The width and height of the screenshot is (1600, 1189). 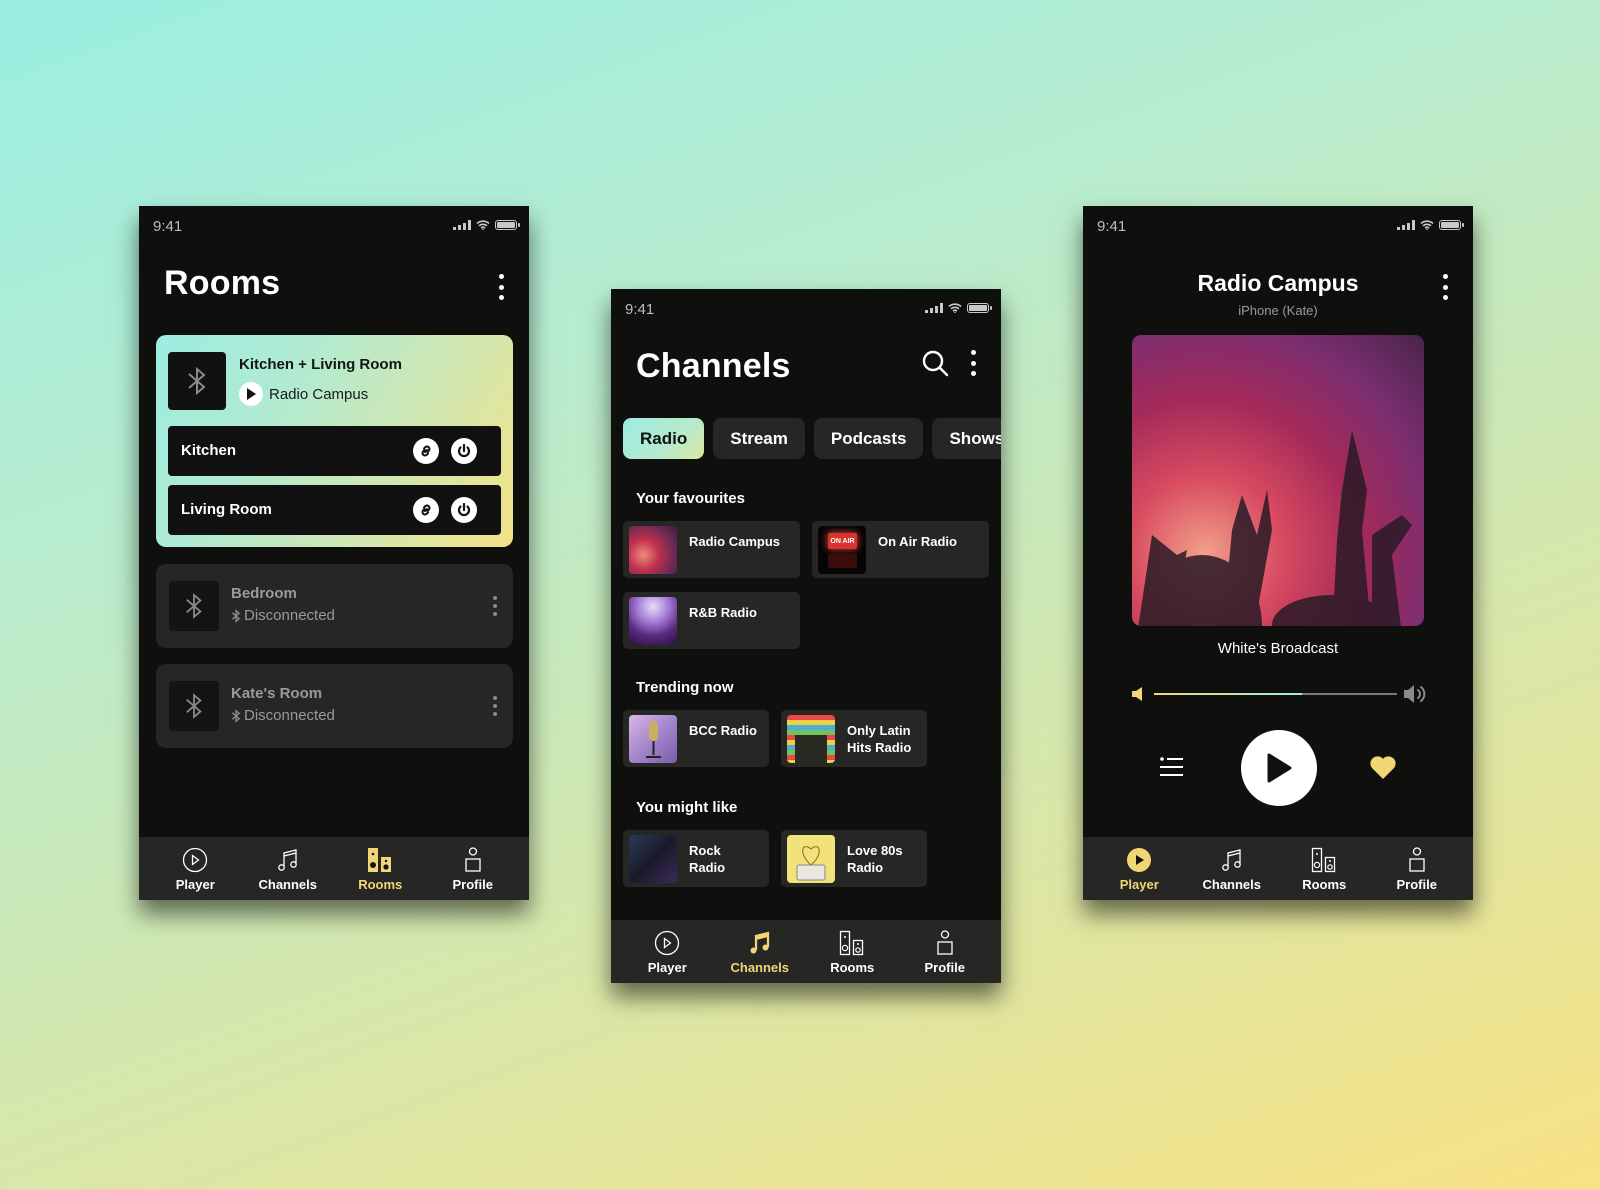 I want to click on tab-label: Profile, so click(x=944, y=967).